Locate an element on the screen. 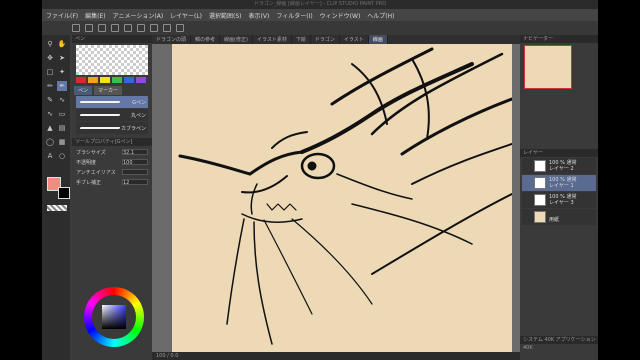  move-tool-icon: ✥ is located at coordinates (50, 58).